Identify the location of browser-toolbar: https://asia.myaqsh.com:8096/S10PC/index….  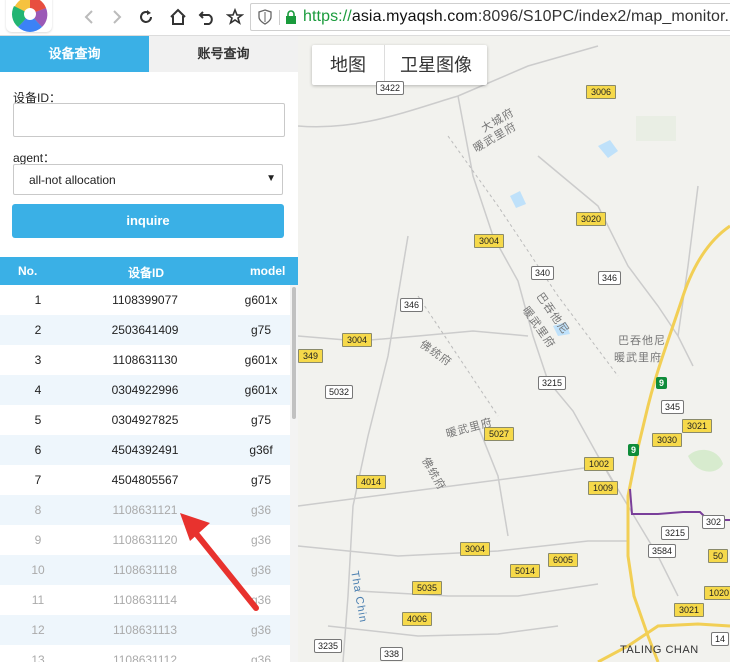
(365, 18).